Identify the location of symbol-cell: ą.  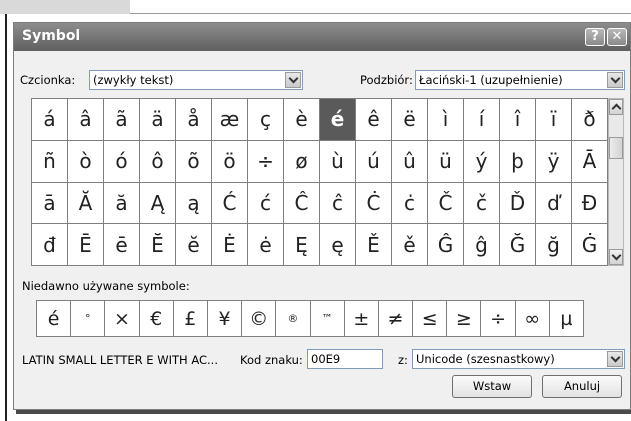
(194, 203).